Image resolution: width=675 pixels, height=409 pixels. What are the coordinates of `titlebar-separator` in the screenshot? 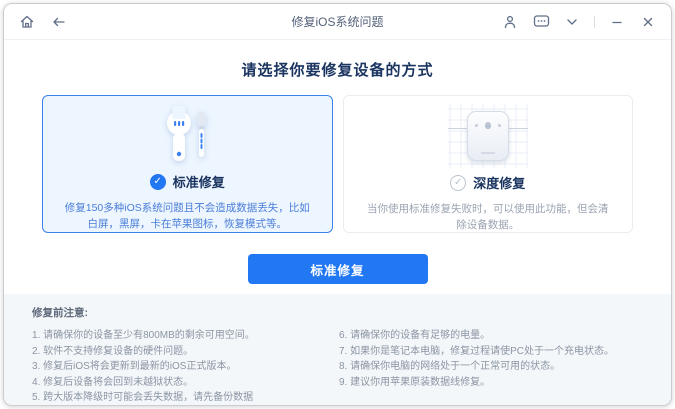 It's located at (594, 21).